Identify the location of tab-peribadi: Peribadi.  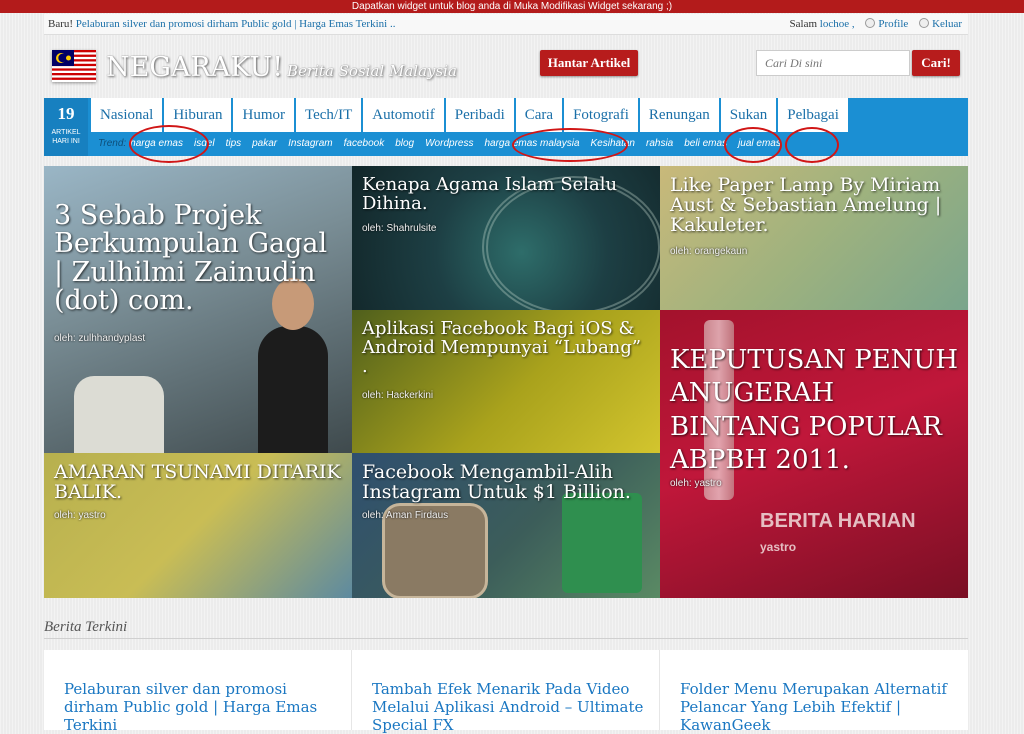
(479, 115).